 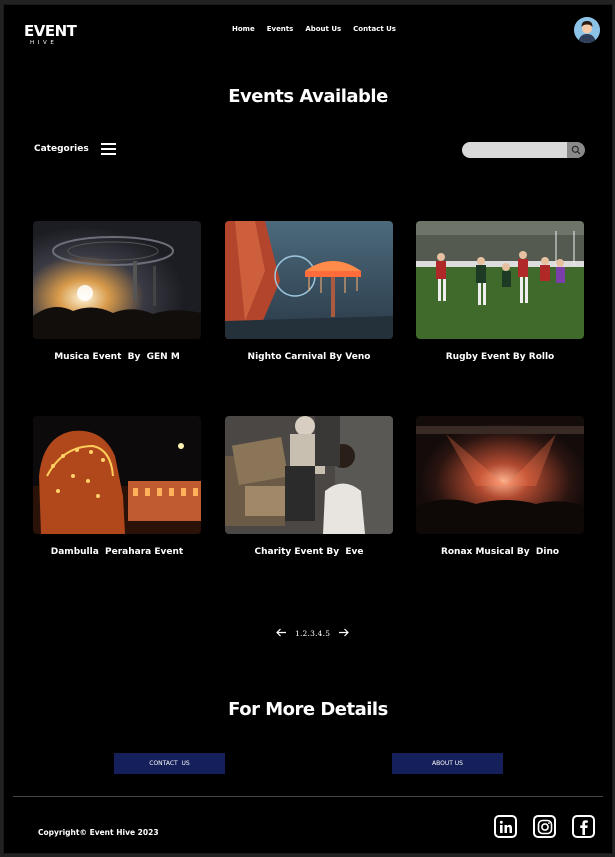 I want to click on facebook-icon, so click(x=583, y=827).